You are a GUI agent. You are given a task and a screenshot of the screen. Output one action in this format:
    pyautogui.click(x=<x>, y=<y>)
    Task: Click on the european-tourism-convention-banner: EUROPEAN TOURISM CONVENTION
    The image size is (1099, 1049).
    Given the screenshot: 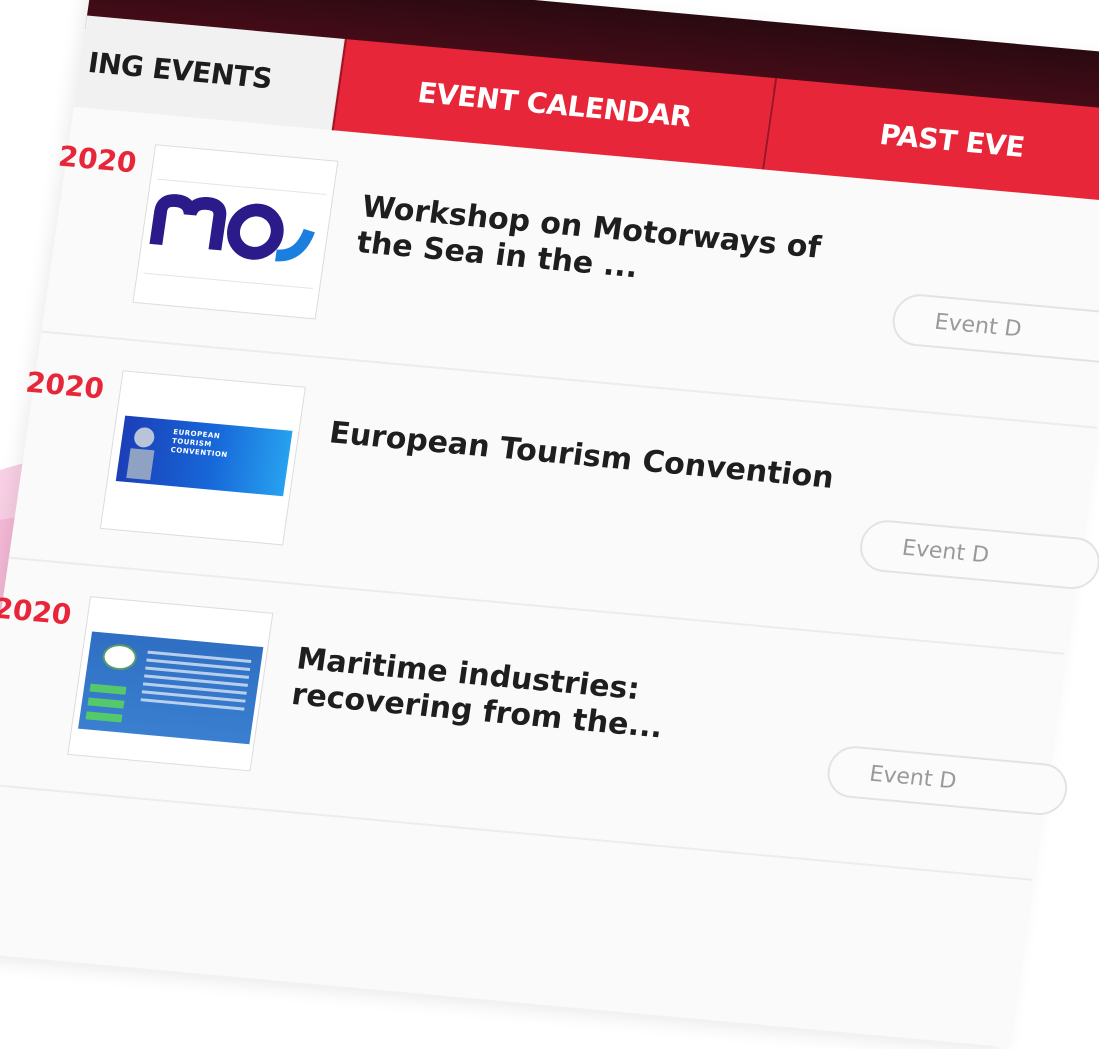 What is the action you would take?
    pyautogui.click(x=204, y=456)
    